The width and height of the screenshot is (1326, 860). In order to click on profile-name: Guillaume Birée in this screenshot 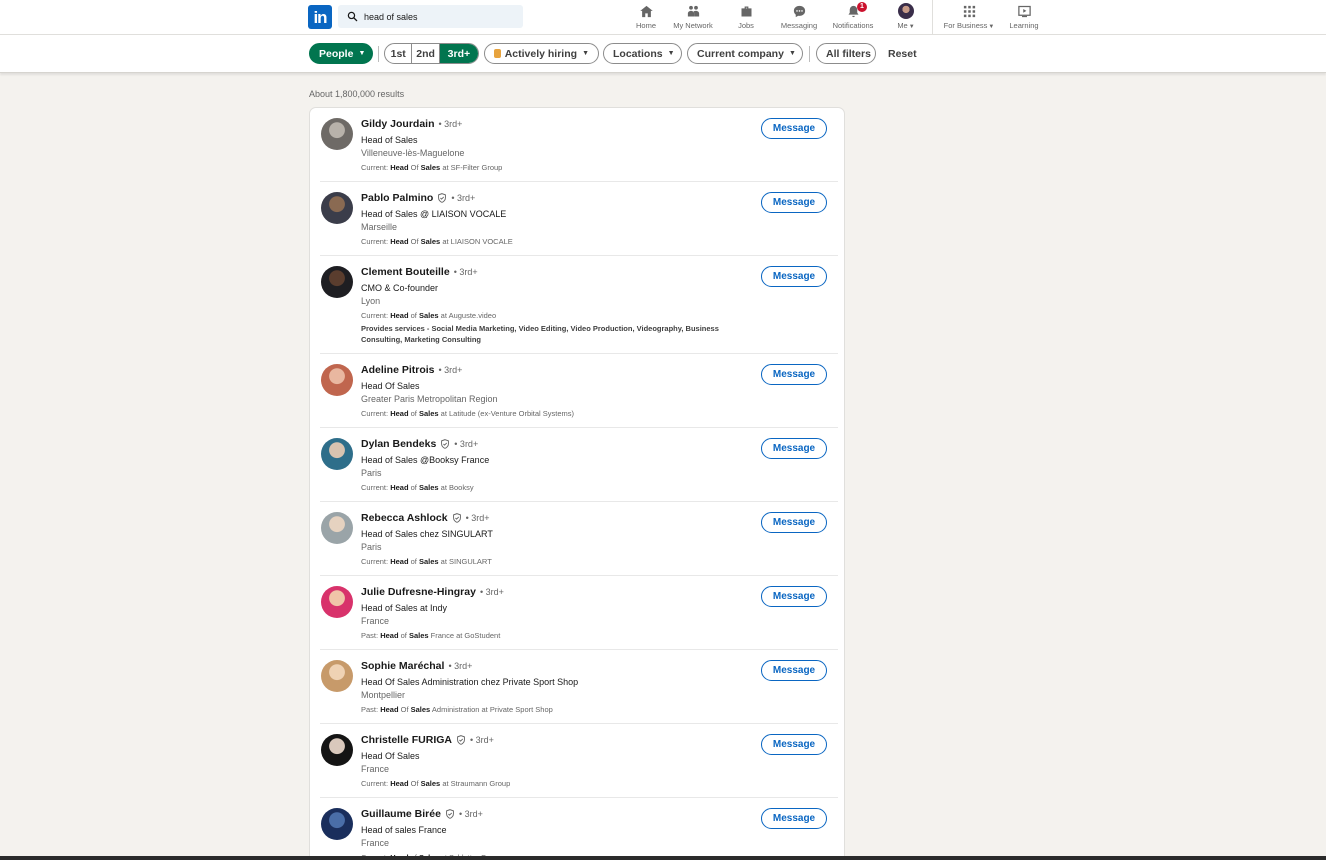, I will do `click(401, 814)`.